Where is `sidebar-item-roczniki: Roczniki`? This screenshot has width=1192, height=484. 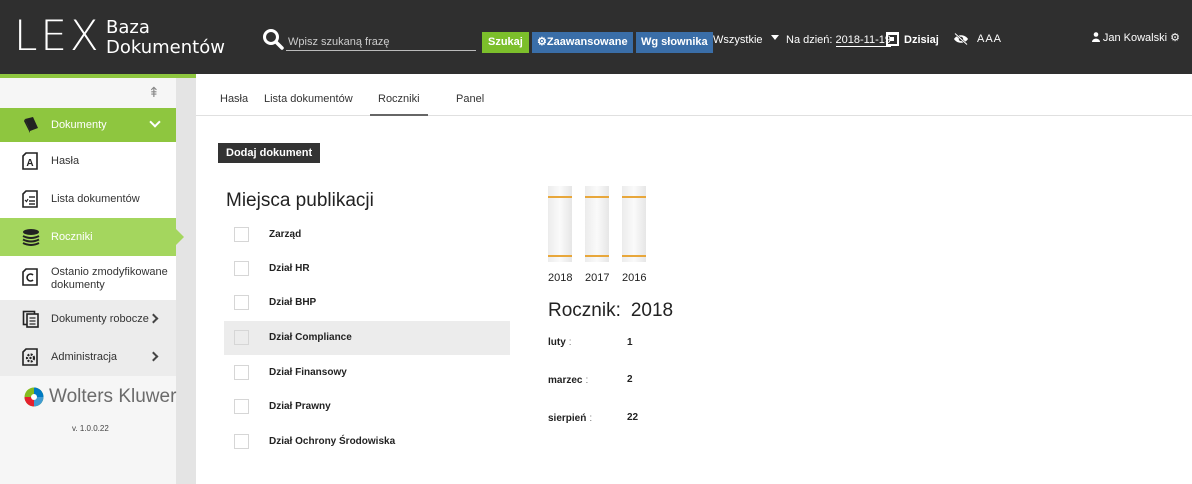
sidebar-item-roczniki: Roczniki is located at coordinates (92, 237).